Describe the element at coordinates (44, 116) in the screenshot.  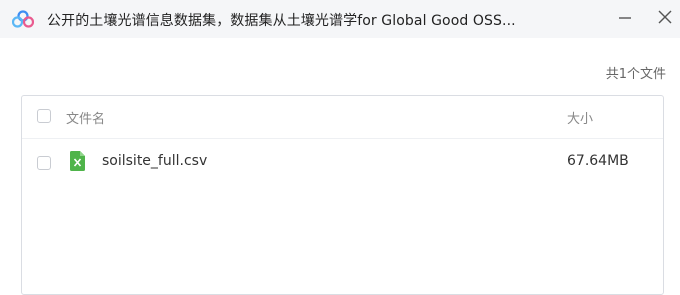
I see `select-all-checkbox` at that location.